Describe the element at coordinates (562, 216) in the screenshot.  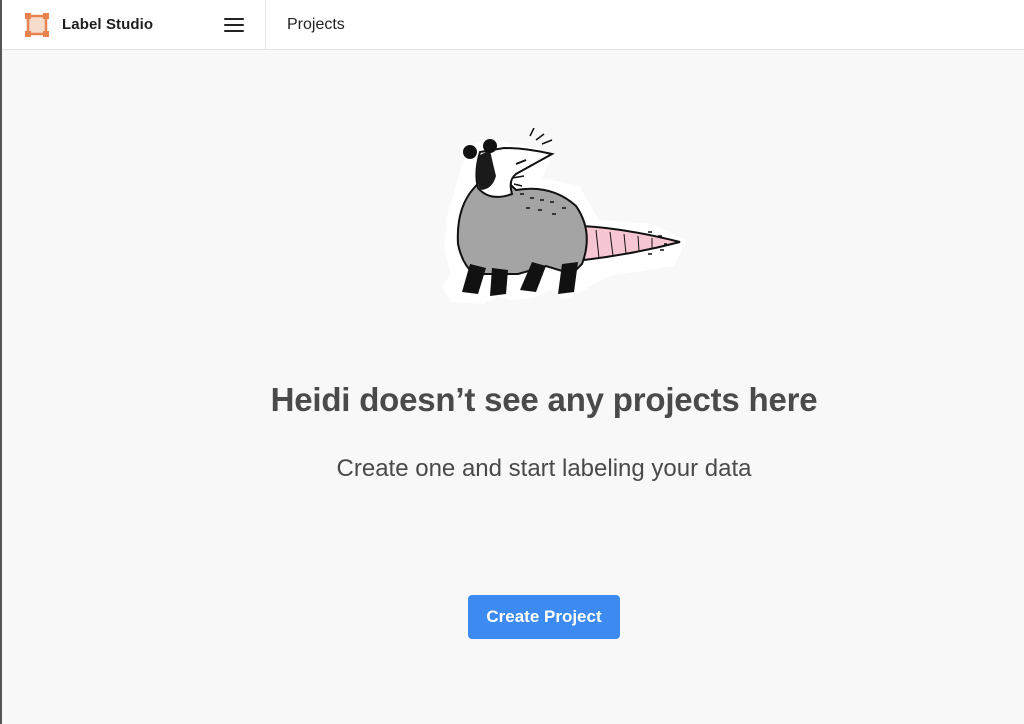
I see `opossum-illustration` at that location.